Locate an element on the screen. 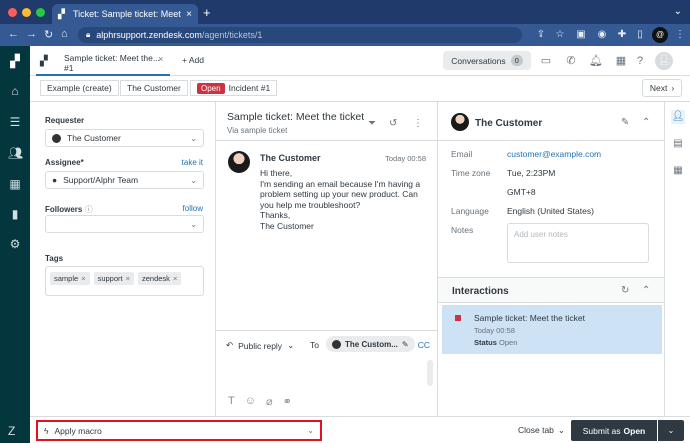 The width and height of the screenshot is (690, 443). admin-gear-icon: ⚙ is located at coordinates (15, 244).